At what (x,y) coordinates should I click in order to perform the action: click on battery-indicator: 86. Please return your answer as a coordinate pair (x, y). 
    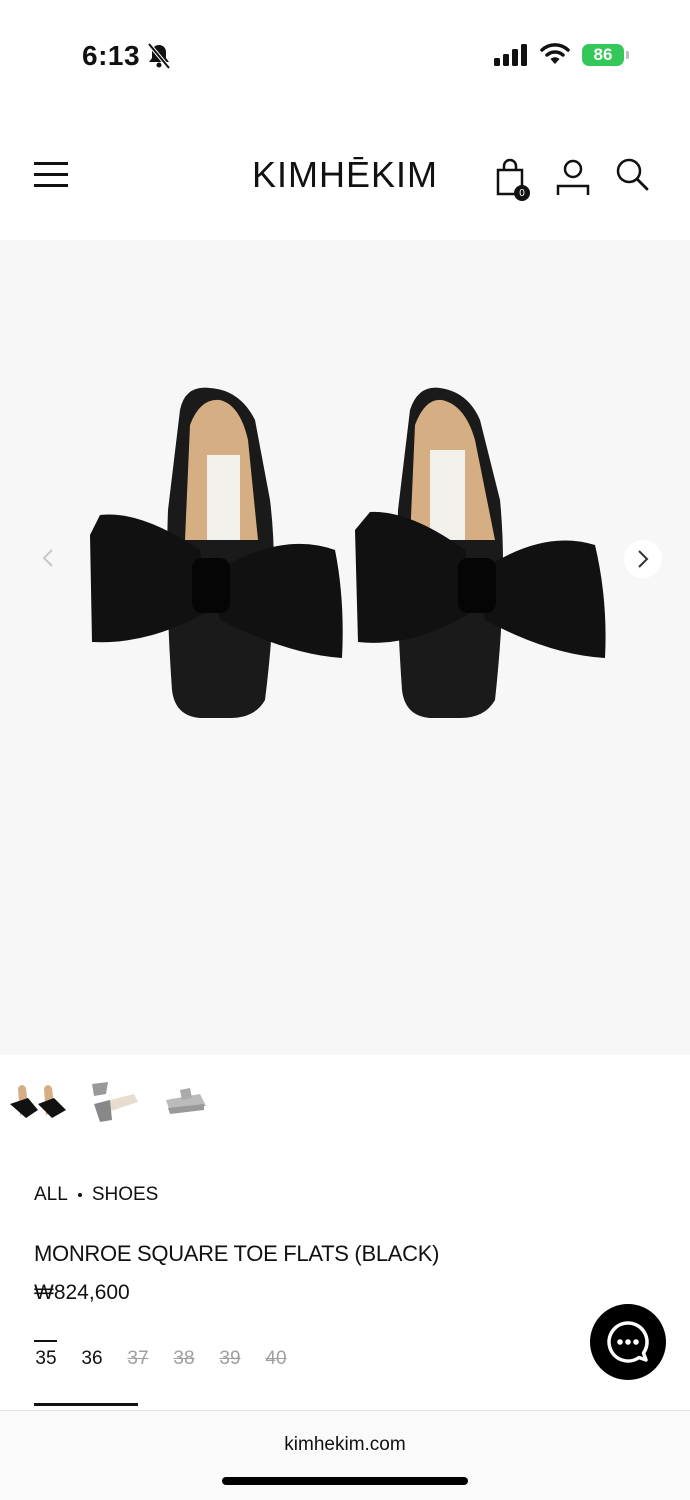
    Looking at the image, I should click on (603, 55).